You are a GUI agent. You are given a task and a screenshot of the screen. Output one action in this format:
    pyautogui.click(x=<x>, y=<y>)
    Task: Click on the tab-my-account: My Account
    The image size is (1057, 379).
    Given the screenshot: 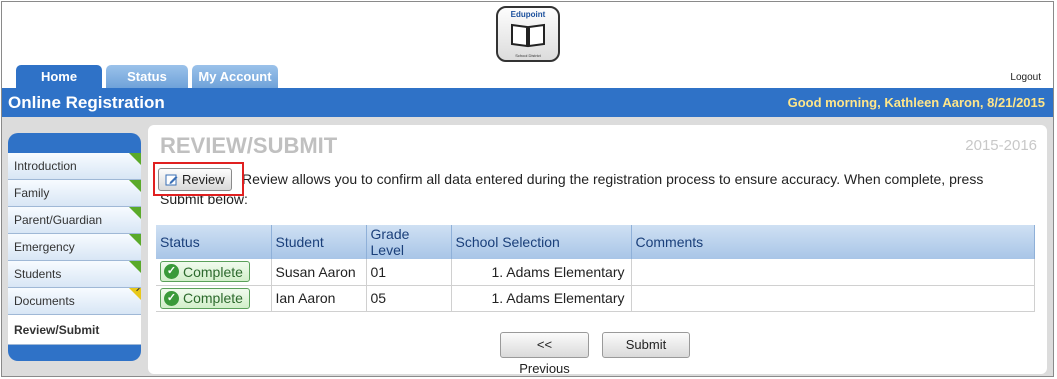 What is the action you would take?
    pyautogui.click(x=235, y=76)
    